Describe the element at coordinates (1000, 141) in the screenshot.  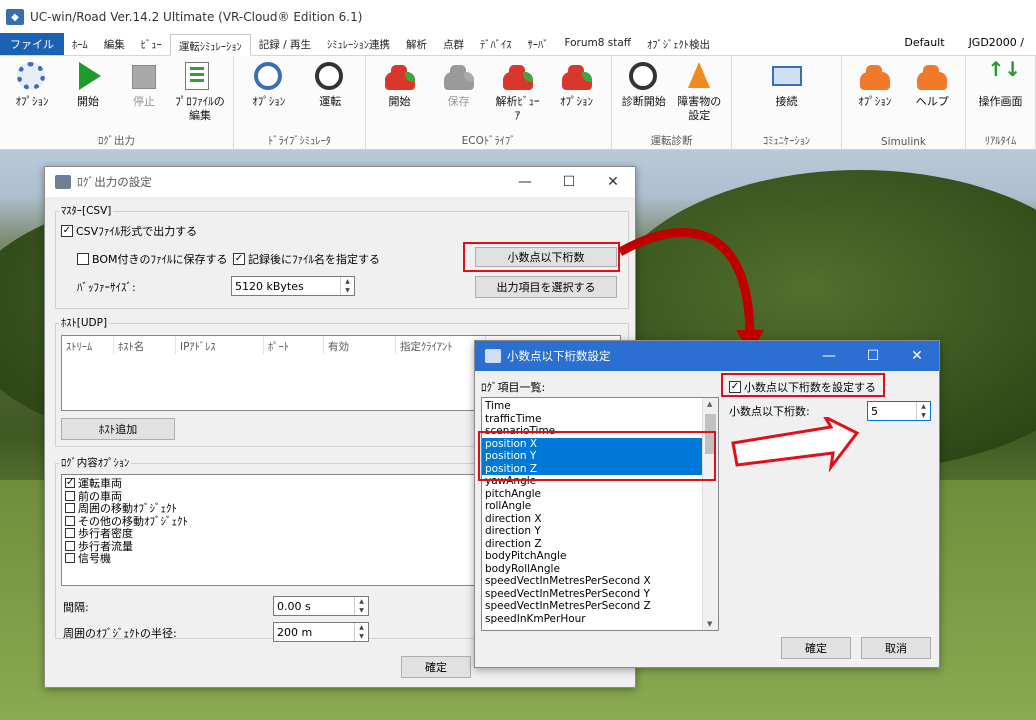
I see `ribbon-group-label: ﾘｱﾙﾀｲﾑ` at that location.